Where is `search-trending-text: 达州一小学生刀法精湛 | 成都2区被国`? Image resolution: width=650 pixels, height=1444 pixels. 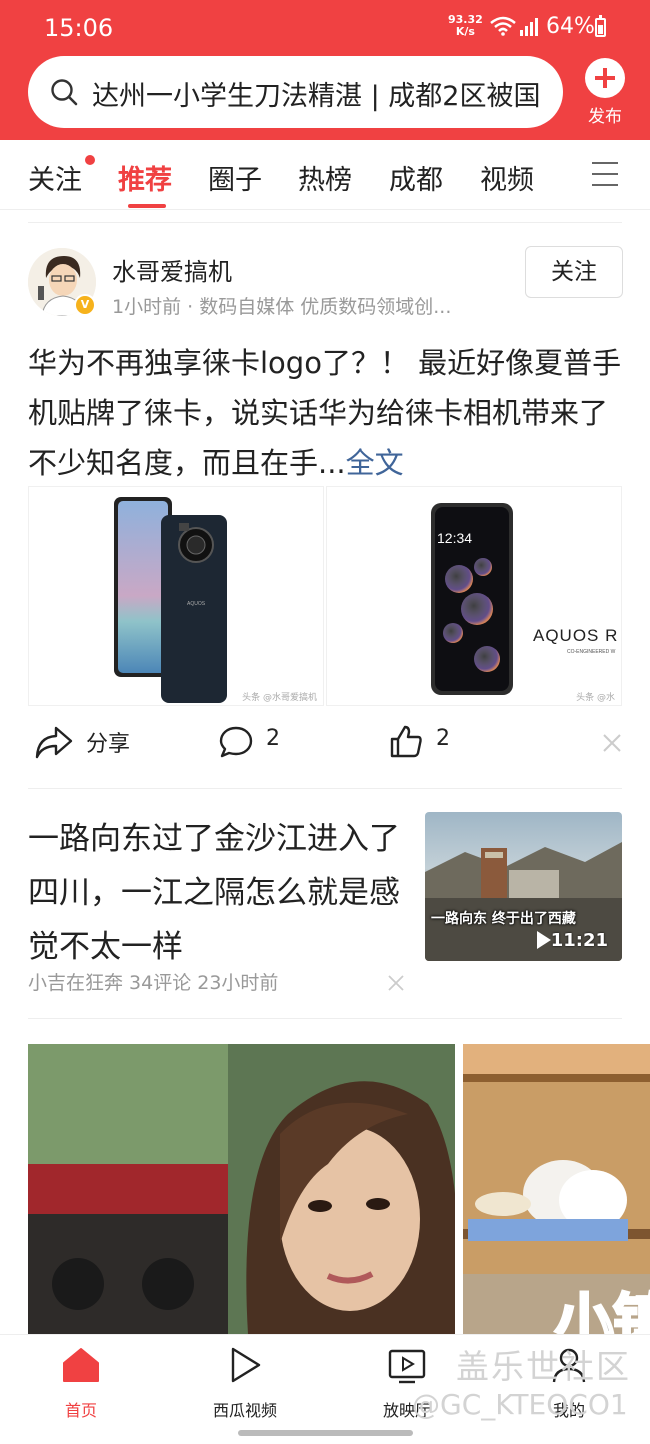 search-trending-text: 达州一小学生刀法精湛 | 成都2区被国 is located at coordinates (316, 96).